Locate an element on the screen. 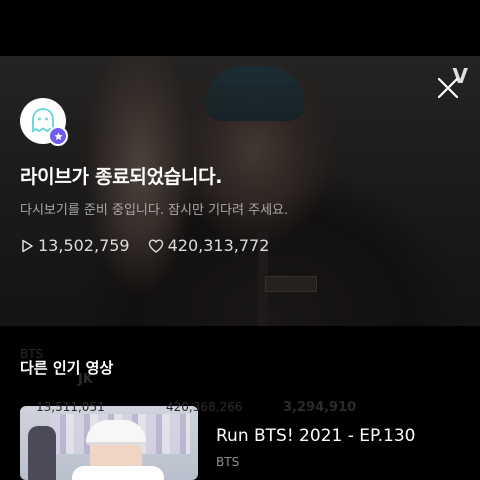 The width and height of the screenshot is (480, 480). thumbnail-cap is located at coordinates (116, 432).